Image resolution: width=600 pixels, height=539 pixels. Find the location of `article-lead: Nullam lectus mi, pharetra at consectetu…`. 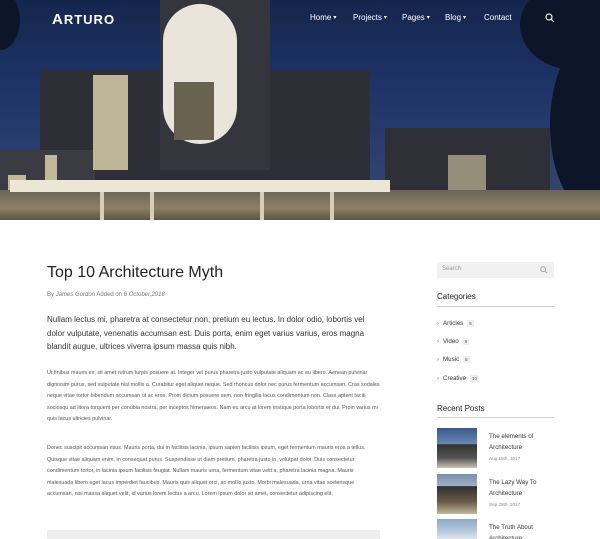

article-lead: Nullam lectus mi, pharetra at consectetu… is located at coordinates (206, 333).